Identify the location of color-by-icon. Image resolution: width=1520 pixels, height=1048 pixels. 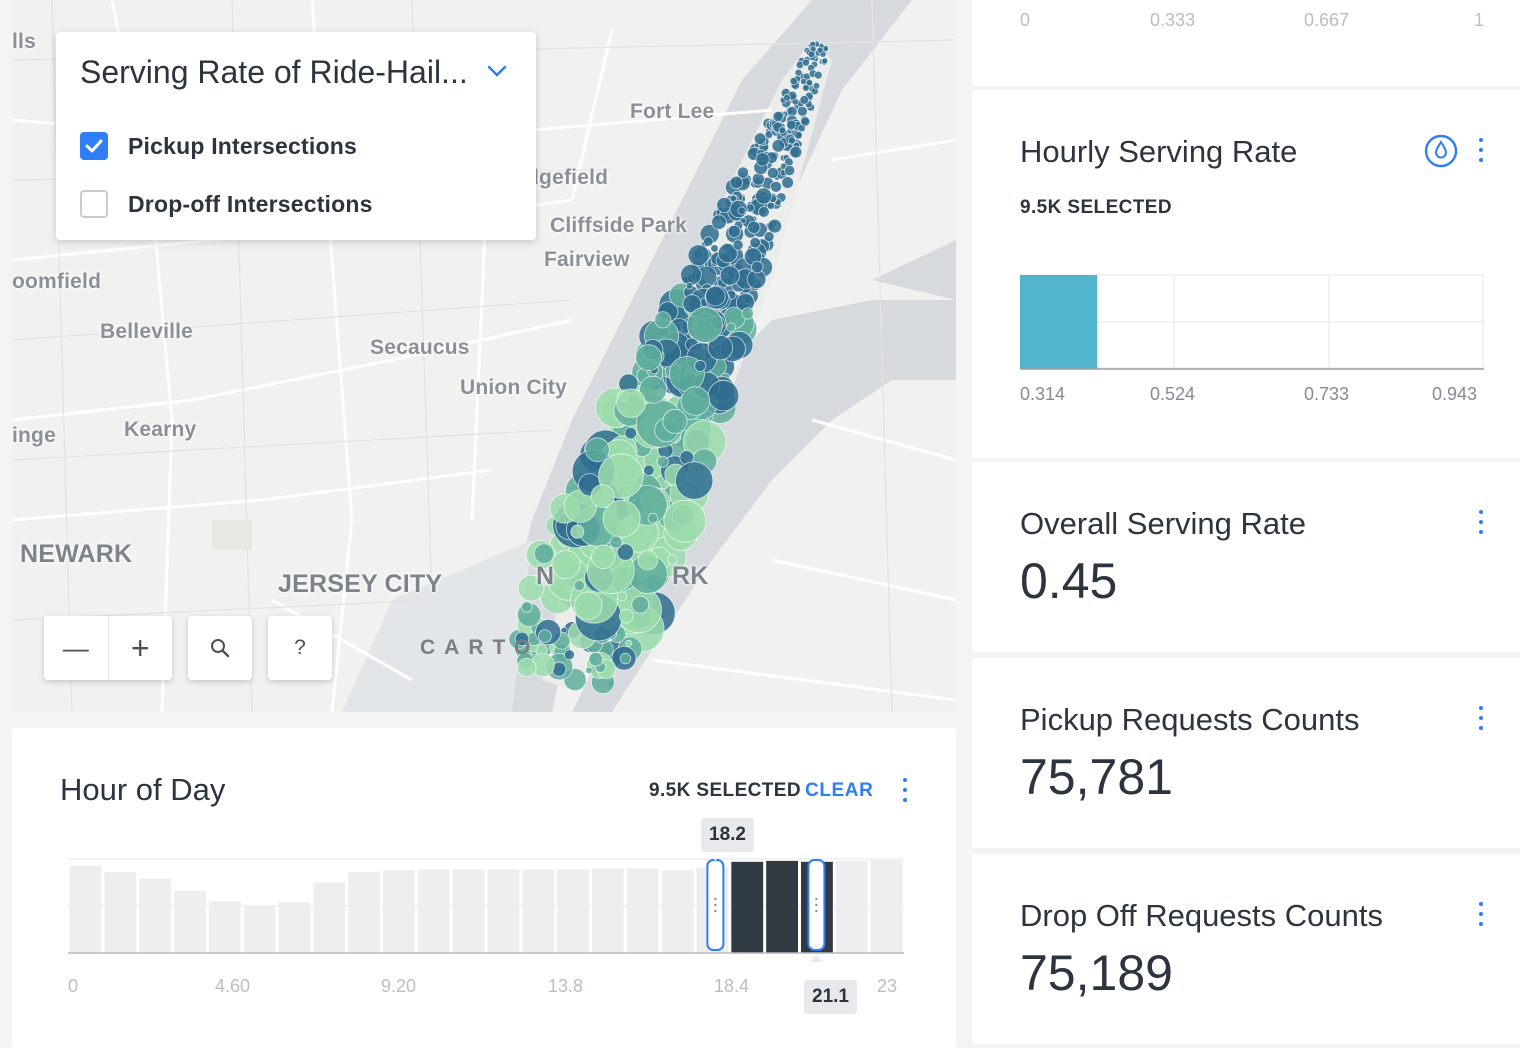
(1441, 151).